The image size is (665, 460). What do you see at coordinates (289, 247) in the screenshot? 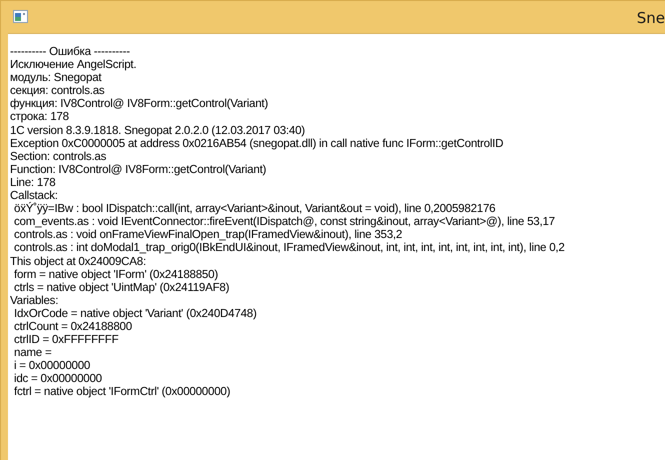
I see `text-line: controls.as : int doModal1_trap_orig0(IBkEndUI&inout, IFramedView&inout, int, int, int, int, int, int, int, int), line 0,2` at bounding box center [289, 247].